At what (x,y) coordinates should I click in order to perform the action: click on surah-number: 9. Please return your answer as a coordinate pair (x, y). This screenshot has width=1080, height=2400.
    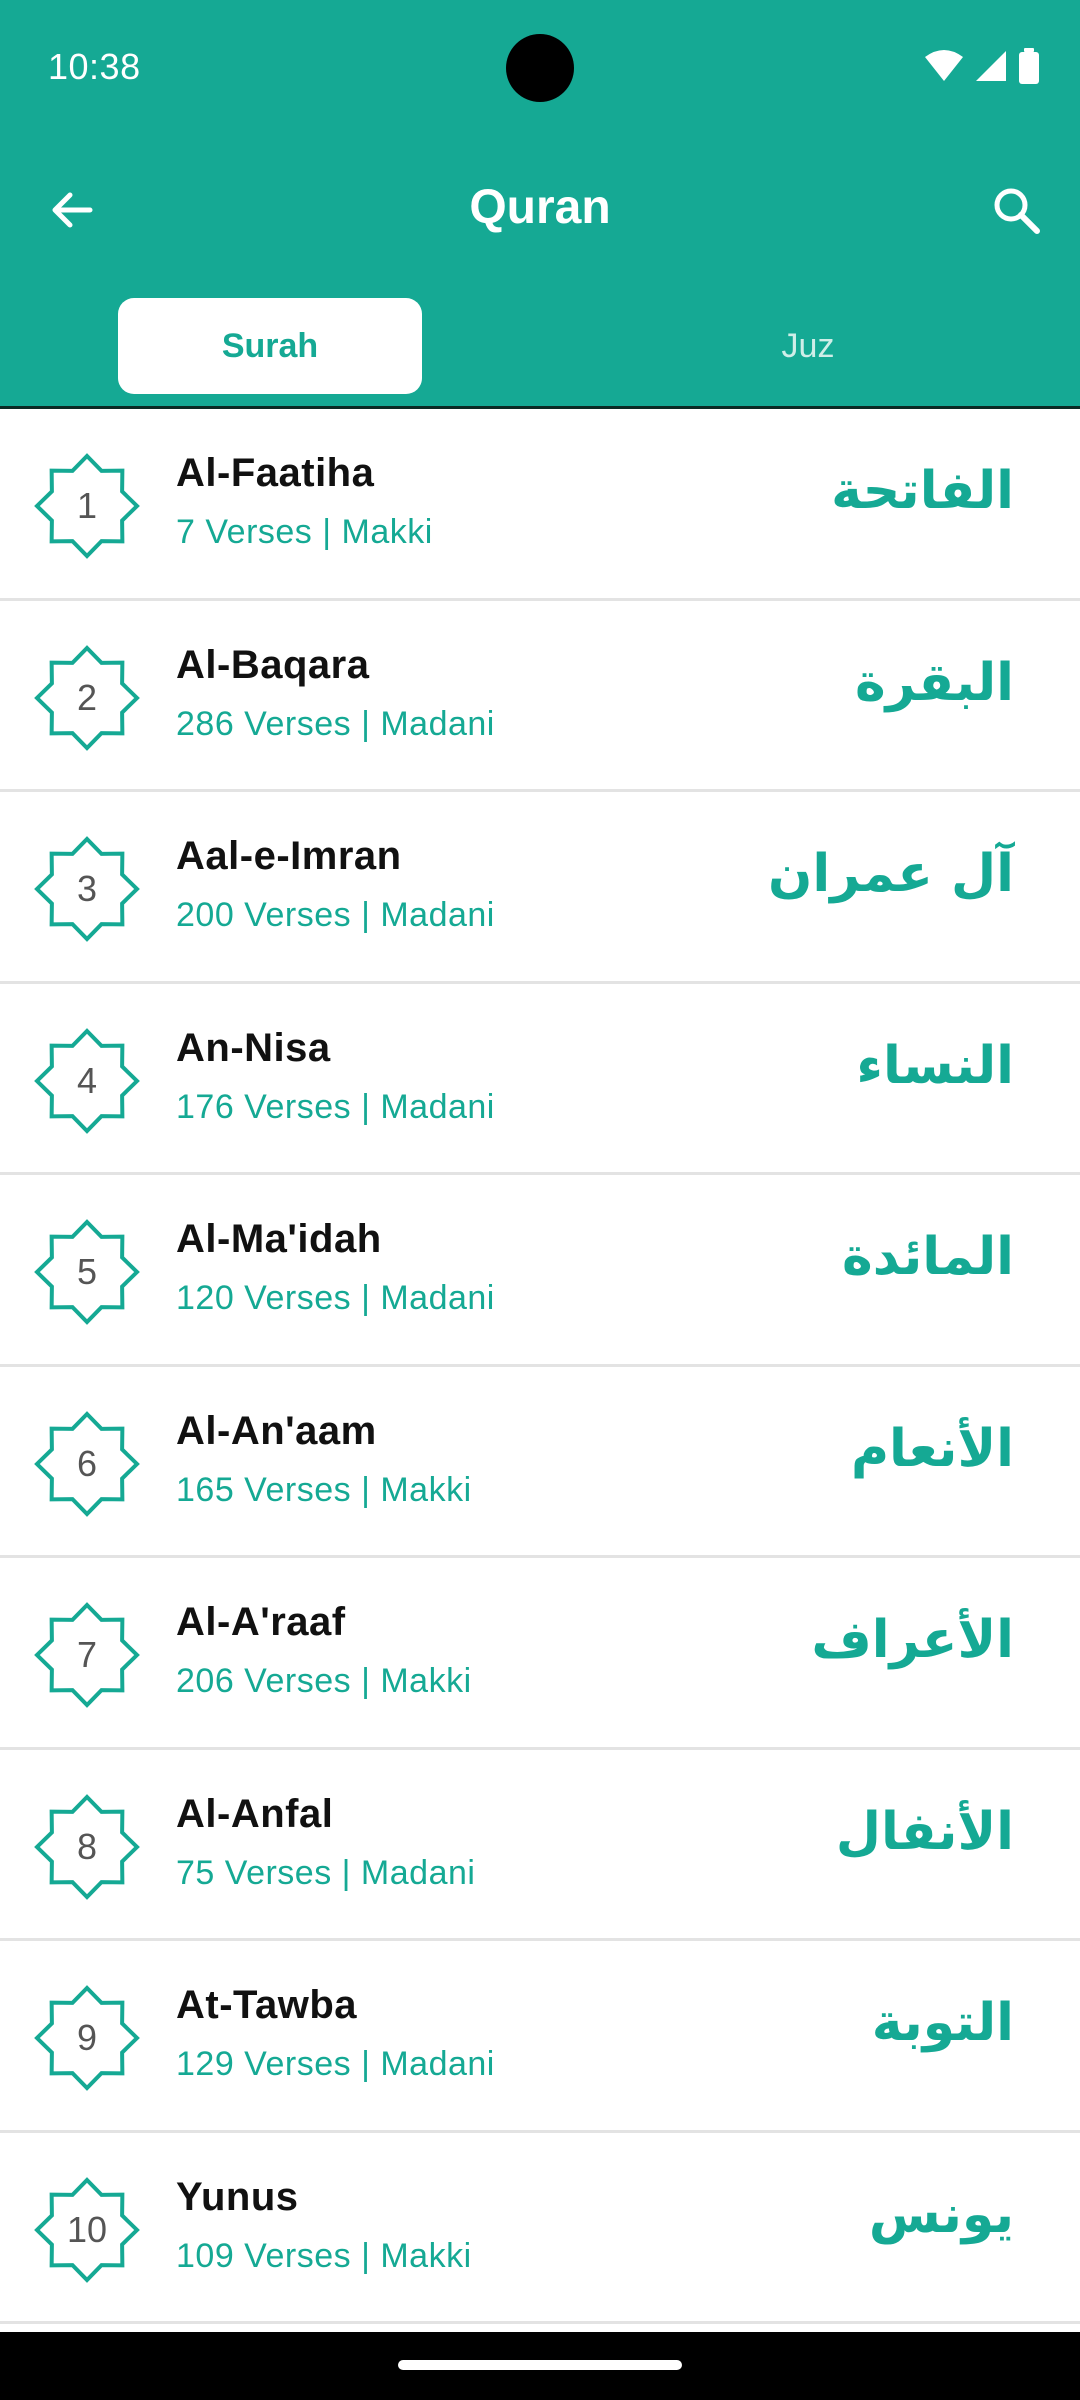
    Looking at the image, I should click on (87, 2037).